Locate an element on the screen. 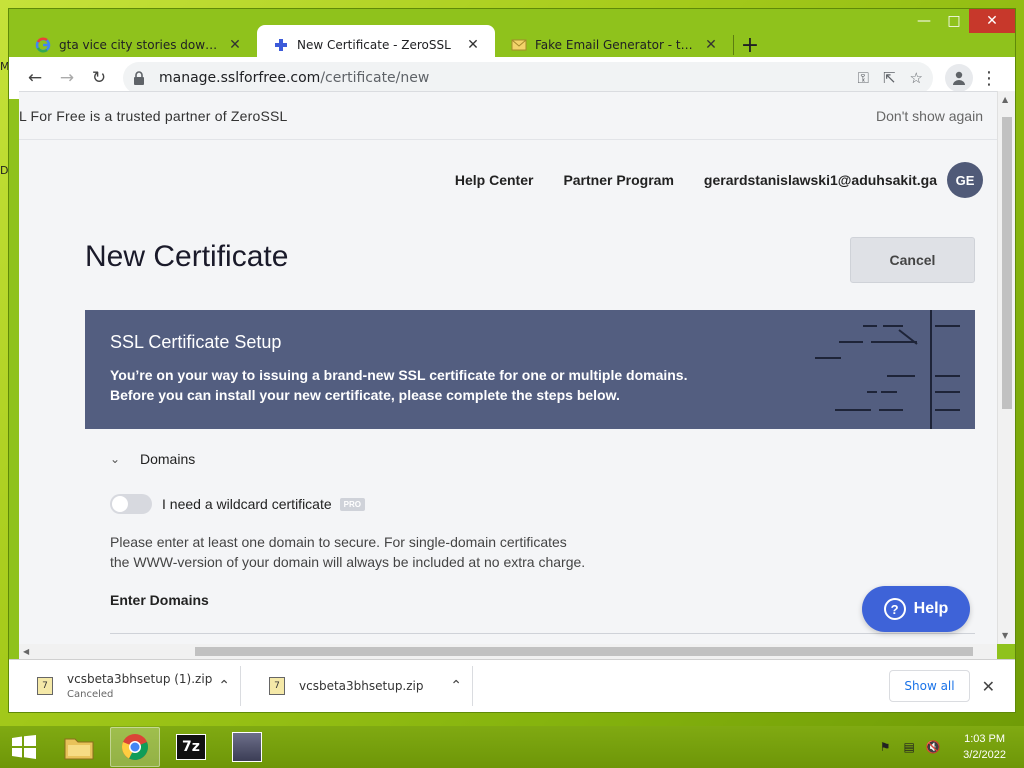 This screenshot has height=768, width=1024. help-button: ? Help is located at coordinates (916, 609).